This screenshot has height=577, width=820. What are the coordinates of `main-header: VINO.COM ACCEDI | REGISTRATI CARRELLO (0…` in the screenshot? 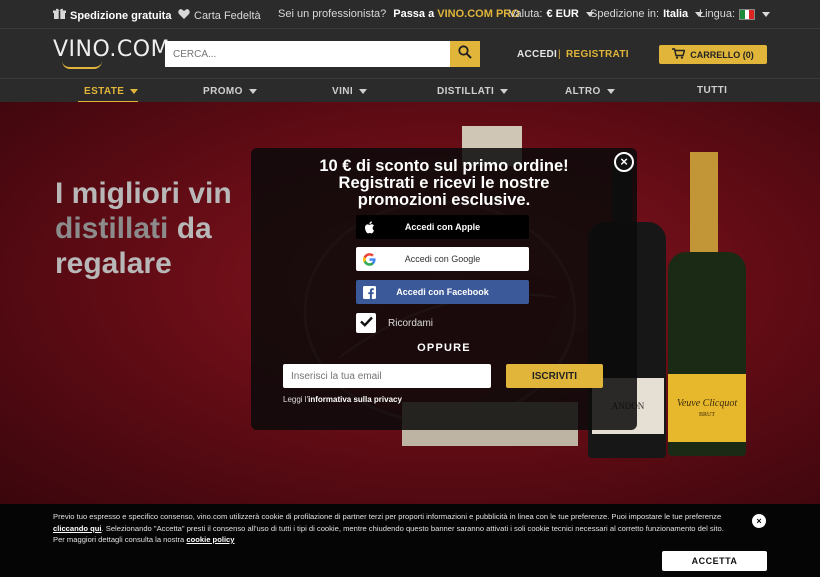 It's located at (410, 53).